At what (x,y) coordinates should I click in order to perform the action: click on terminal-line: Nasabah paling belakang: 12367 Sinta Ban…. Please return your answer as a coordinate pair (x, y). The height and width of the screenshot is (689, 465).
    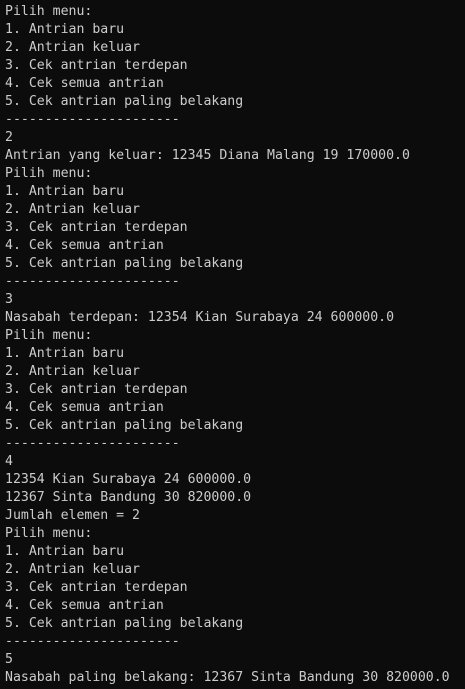
    Looking at the image, I should click on (227, 677).